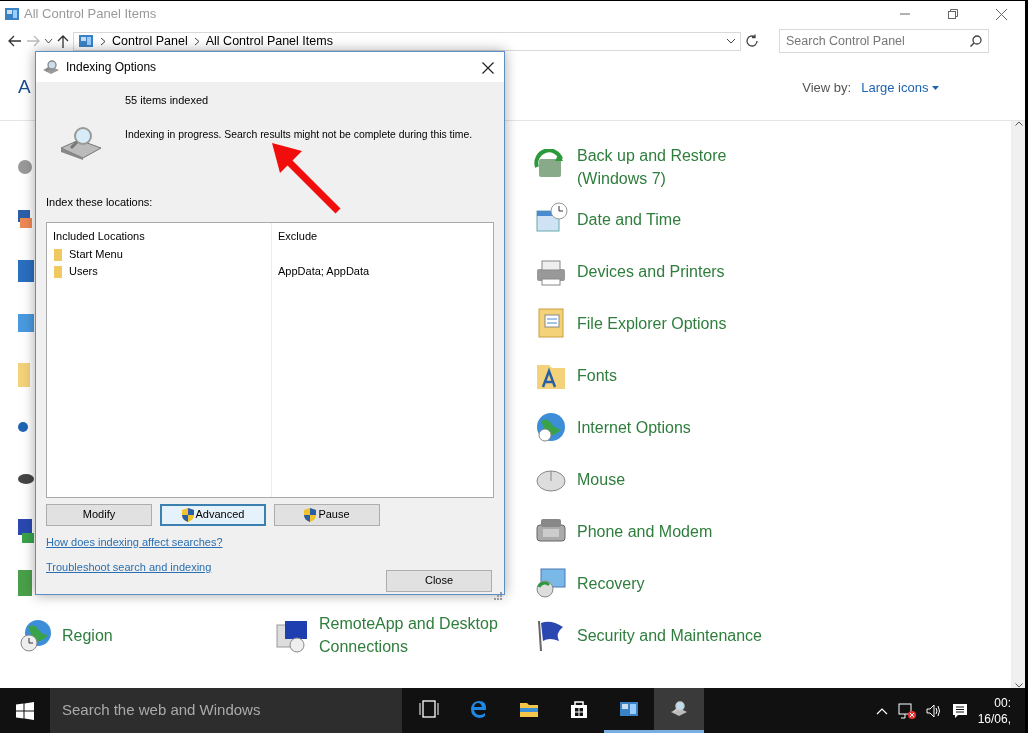 The width and height of the screenshot is (1028, 733). What do you see at coordinates (36, 635) in the screenshot?
I see `globe-clock-icon` at bounding box center [36, 635].